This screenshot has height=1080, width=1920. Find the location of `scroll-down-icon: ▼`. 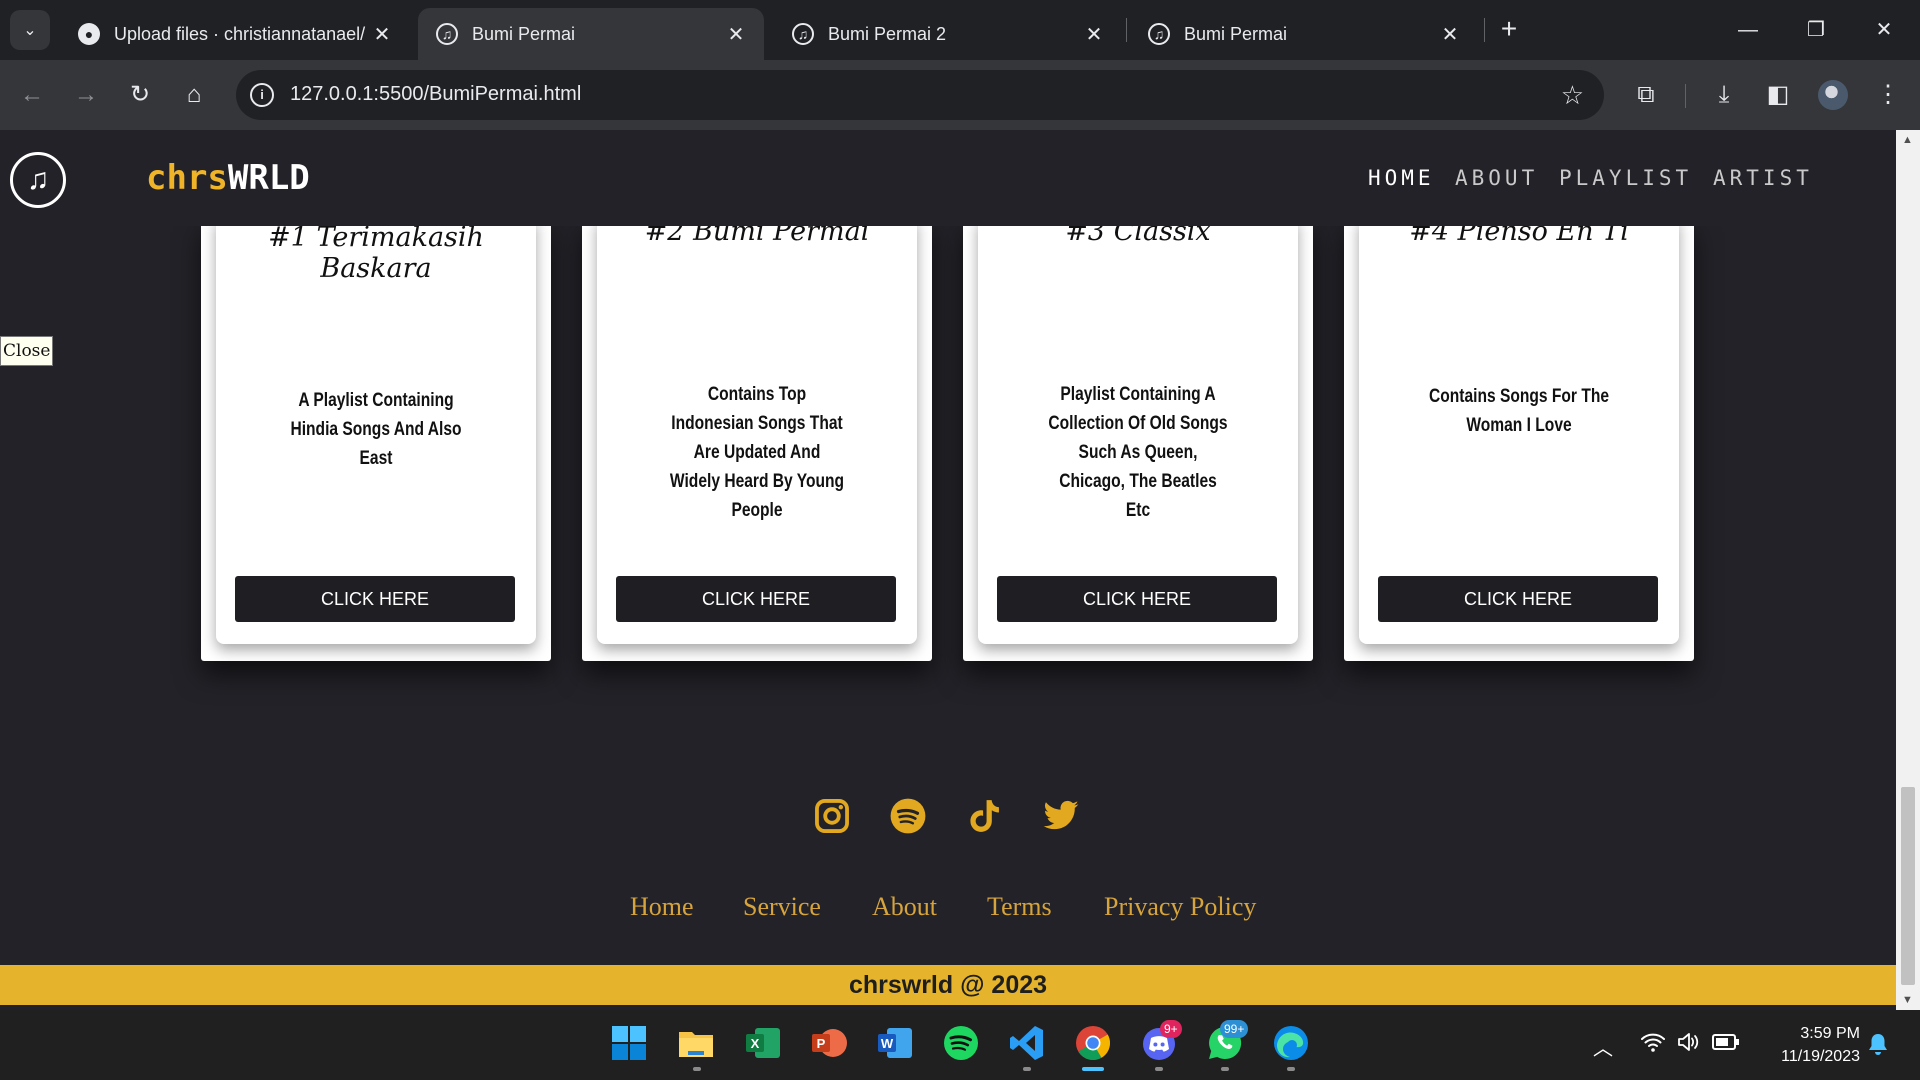

scroll-down-icon: ▼ is located at coordinates (1907, 1000).